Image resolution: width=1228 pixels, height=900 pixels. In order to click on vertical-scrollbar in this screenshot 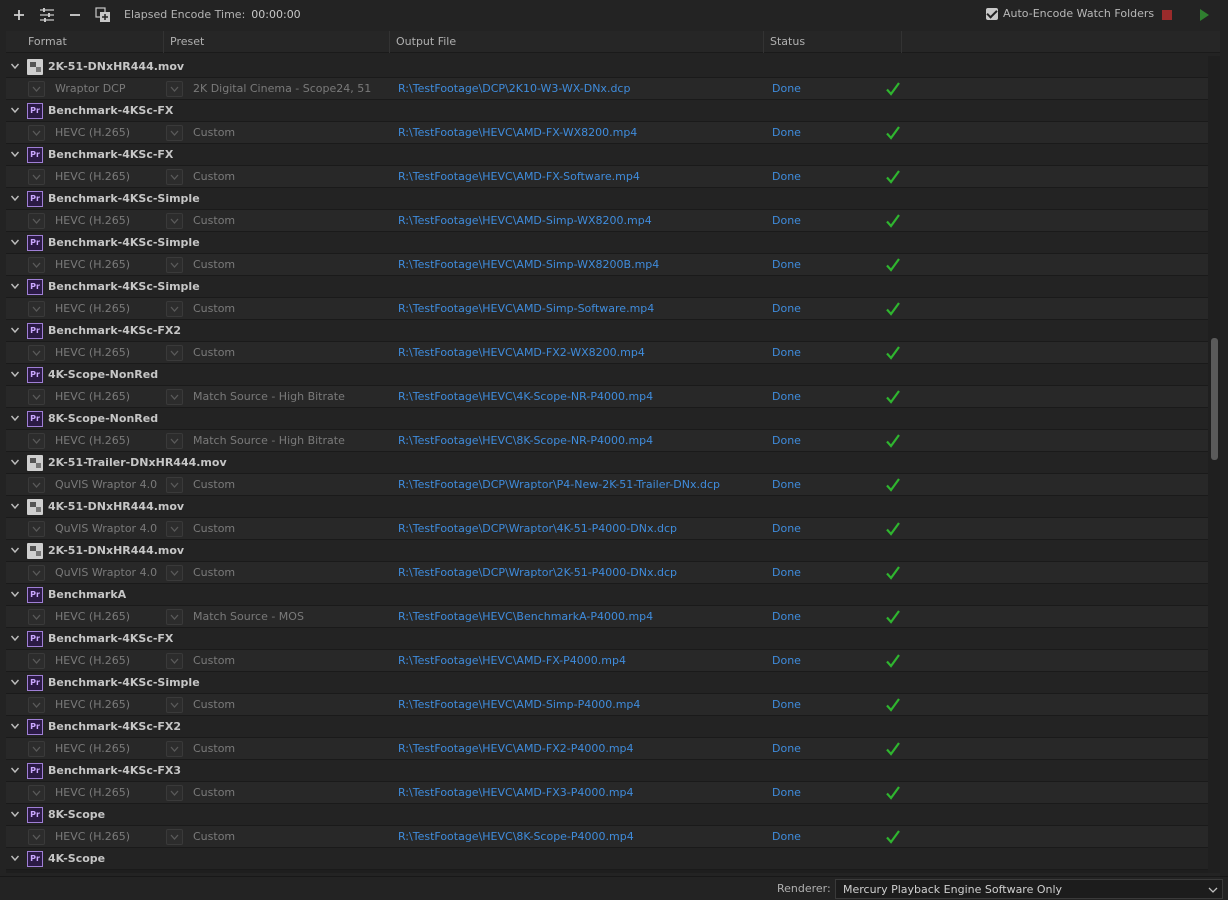, I will do `click(1214, 464)`.